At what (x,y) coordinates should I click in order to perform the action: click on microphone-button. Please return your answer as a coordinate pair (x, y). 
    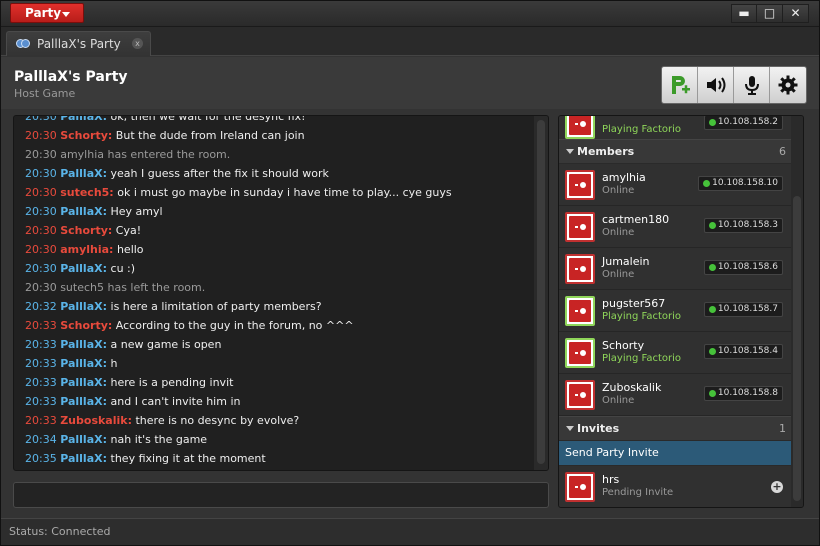
    Looking at the image, I should click on (752, 85).